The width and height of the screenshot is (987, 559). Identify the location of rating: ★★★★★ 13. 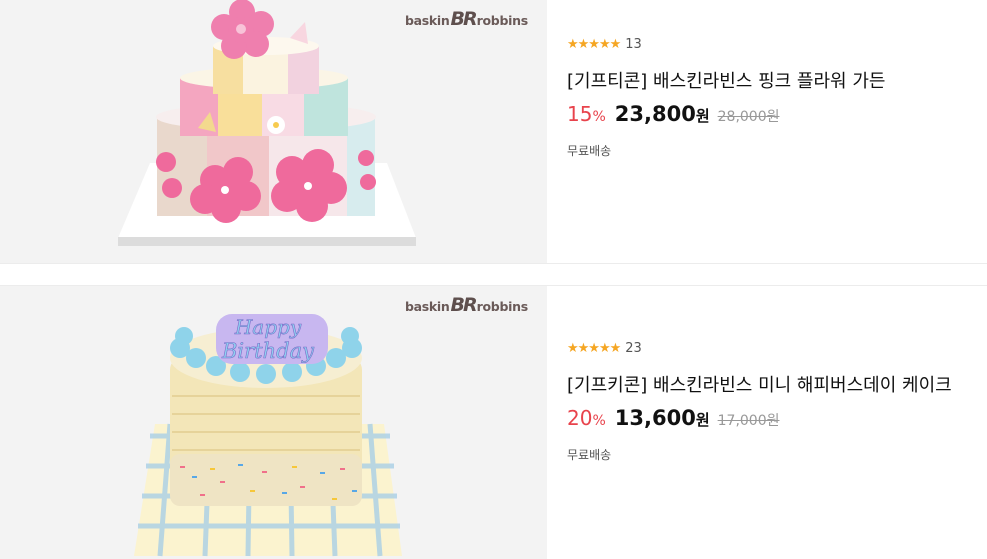
(604, 44).